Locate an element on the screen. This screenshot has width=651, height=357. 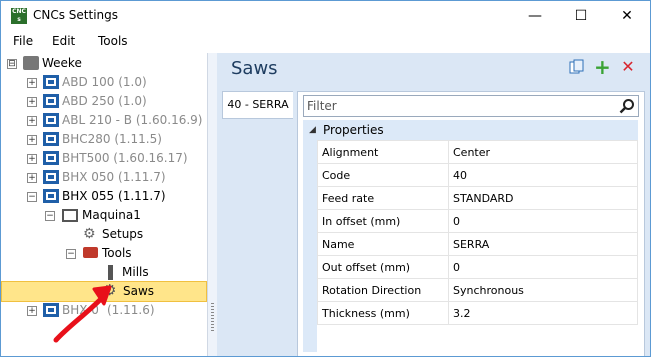
menu-tools: Tools is located at coordinates (113, 41).